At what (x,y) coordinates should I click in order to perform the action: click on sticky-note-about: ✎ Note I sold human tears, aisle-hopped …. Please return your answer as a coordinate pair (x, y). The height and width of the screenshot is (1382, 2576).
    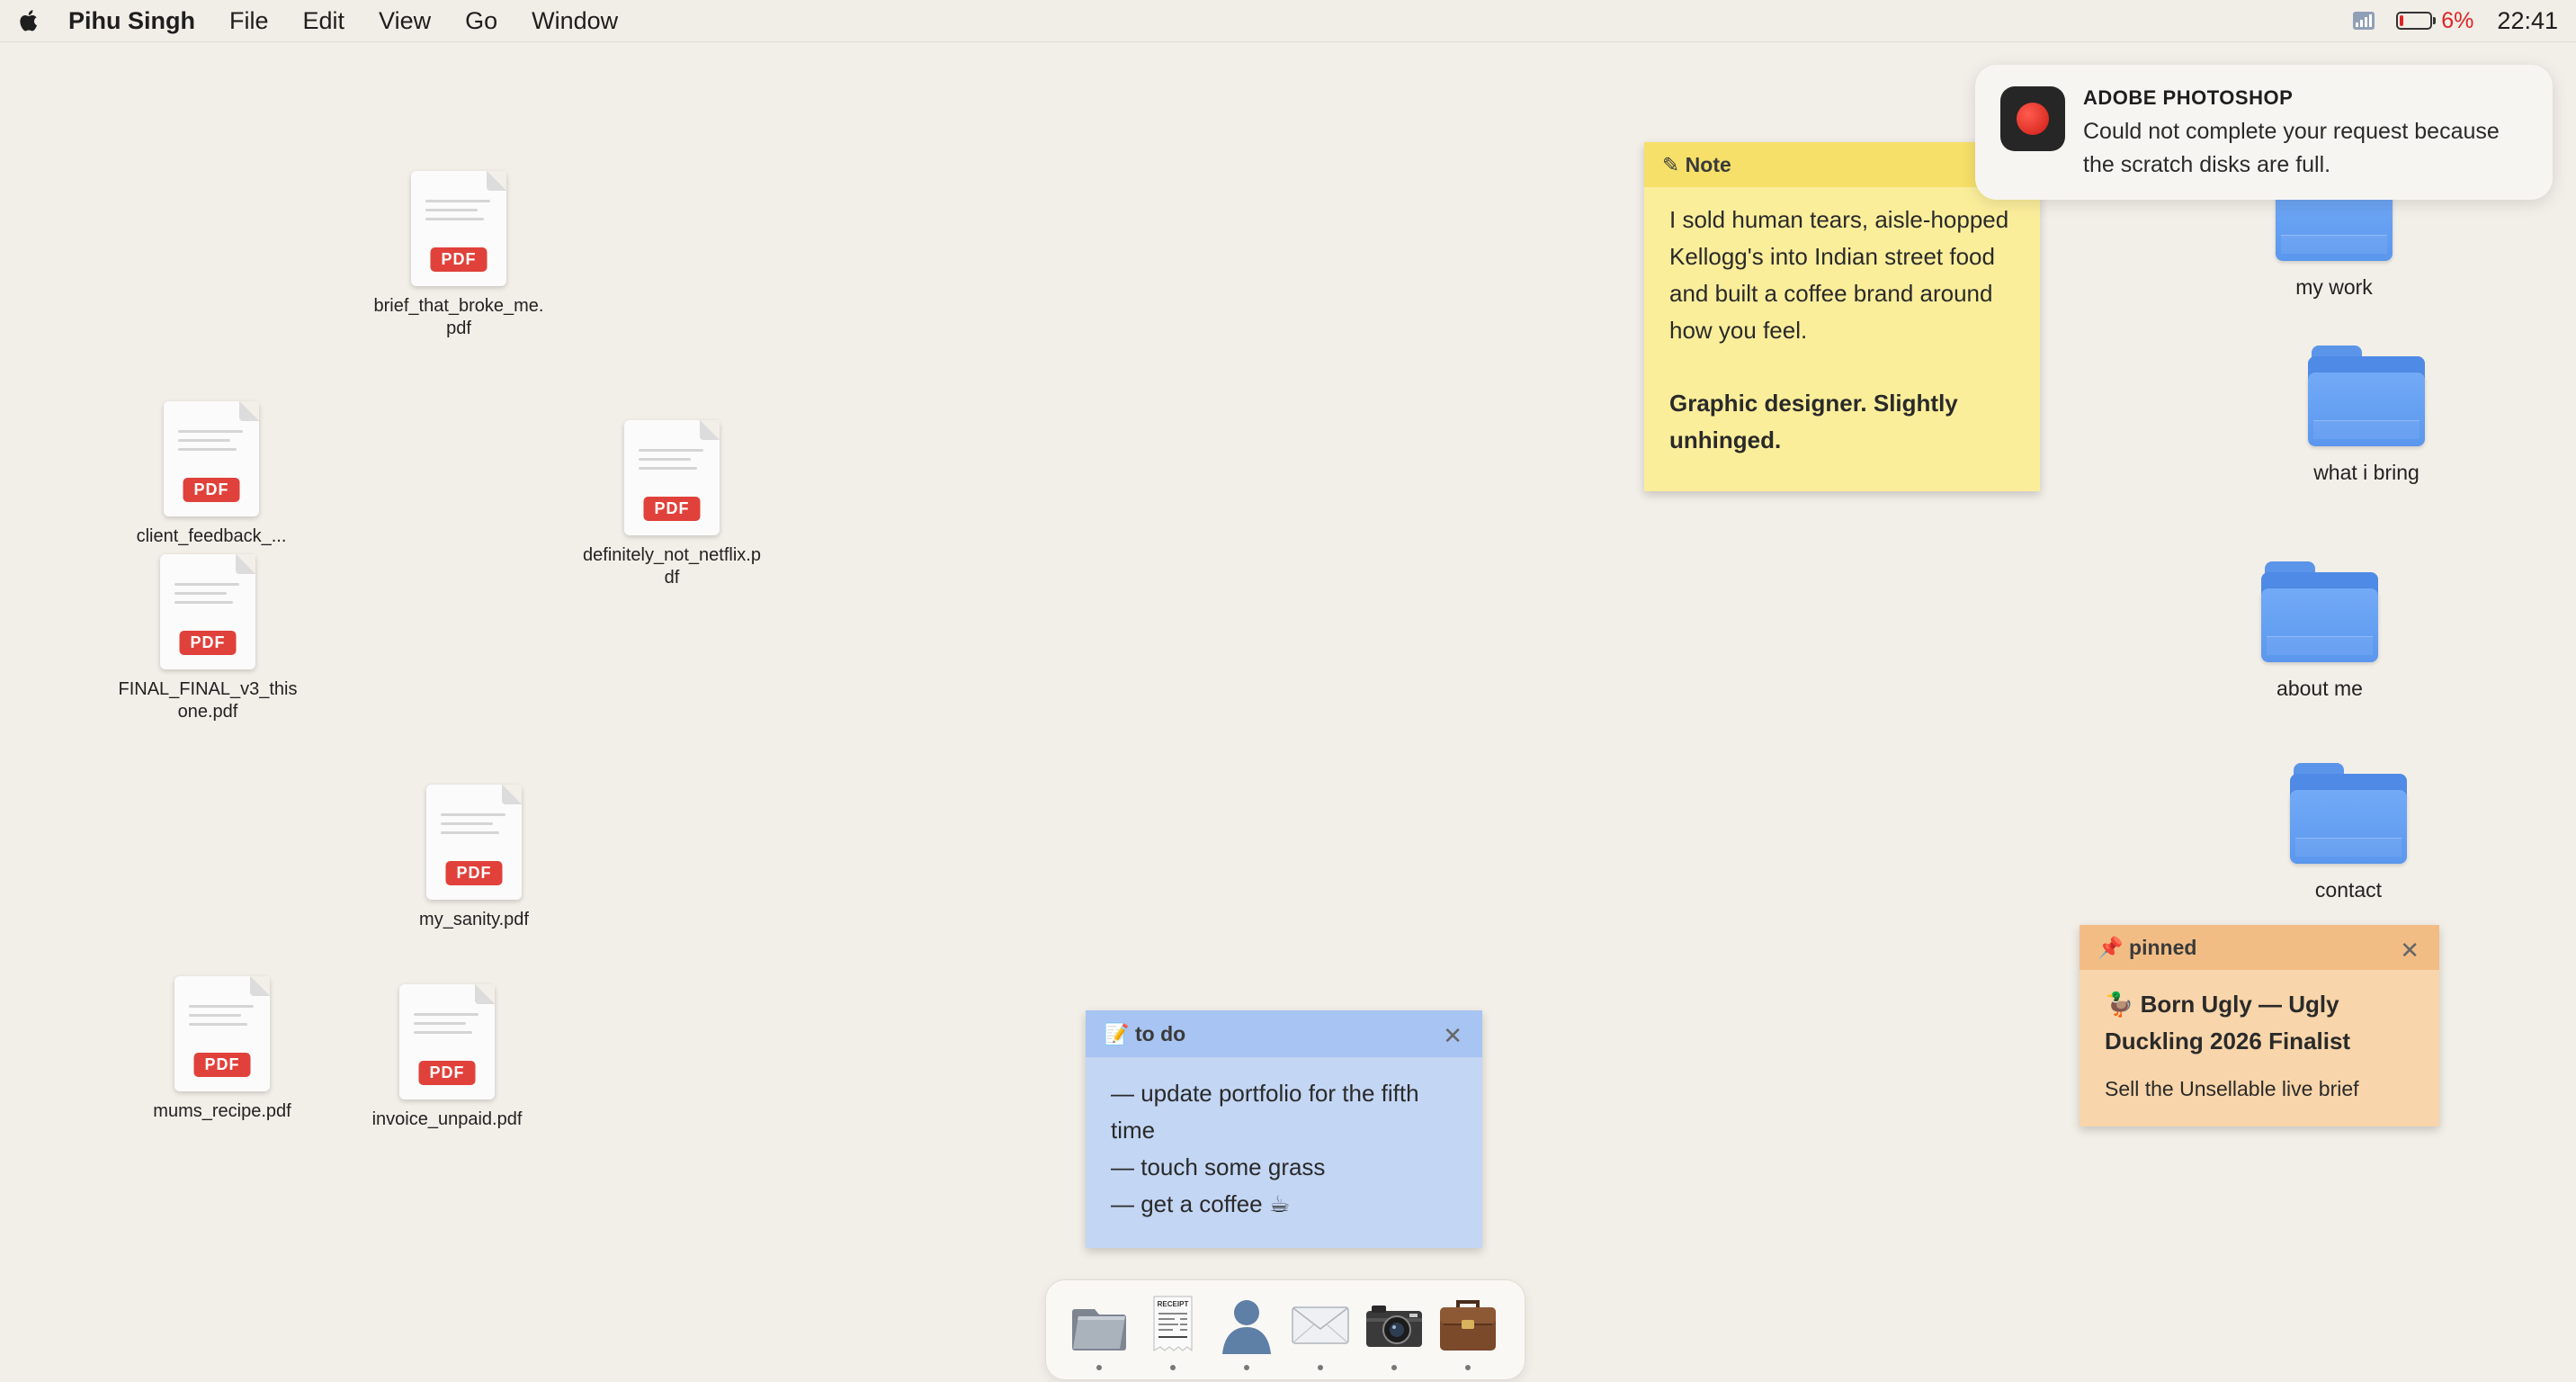
    Looking at the image, I should click on (1842, 317).